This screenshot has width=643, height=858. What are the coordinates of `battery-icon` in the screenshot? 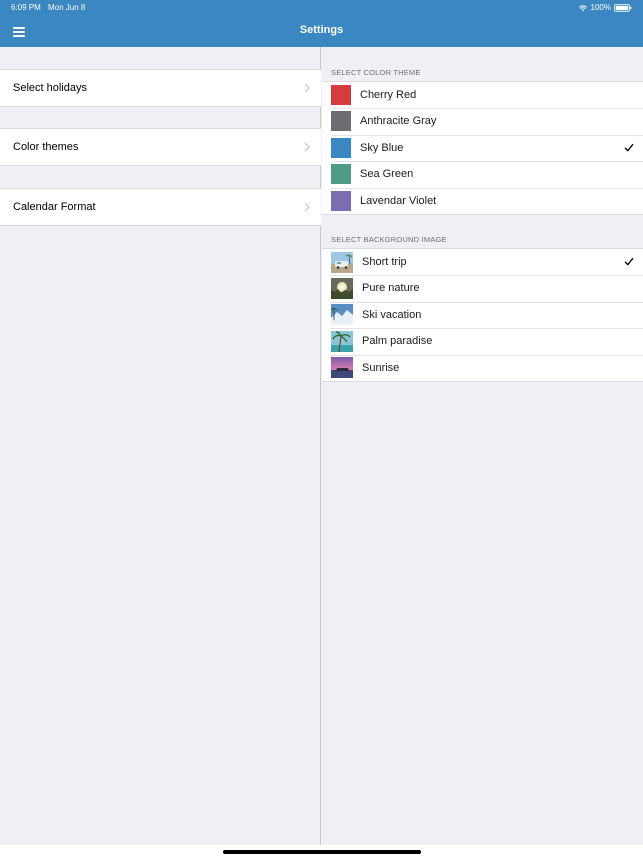 It's located at (623, 7).